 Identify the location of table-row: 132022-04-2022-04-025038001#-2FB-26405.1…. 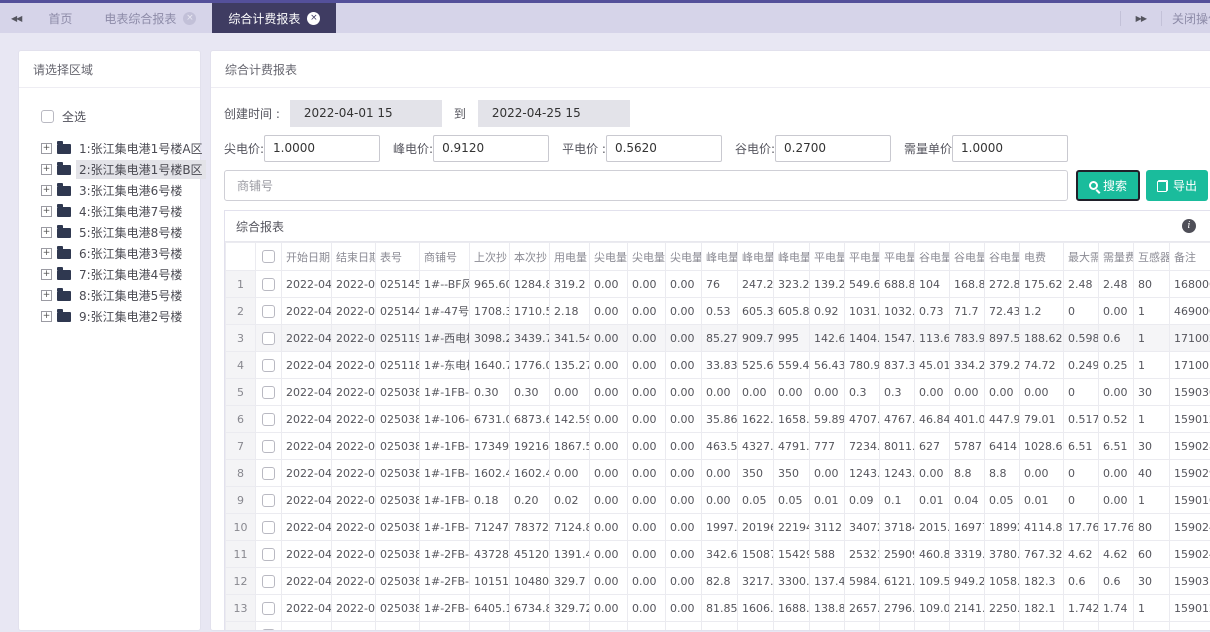
(717, 608).